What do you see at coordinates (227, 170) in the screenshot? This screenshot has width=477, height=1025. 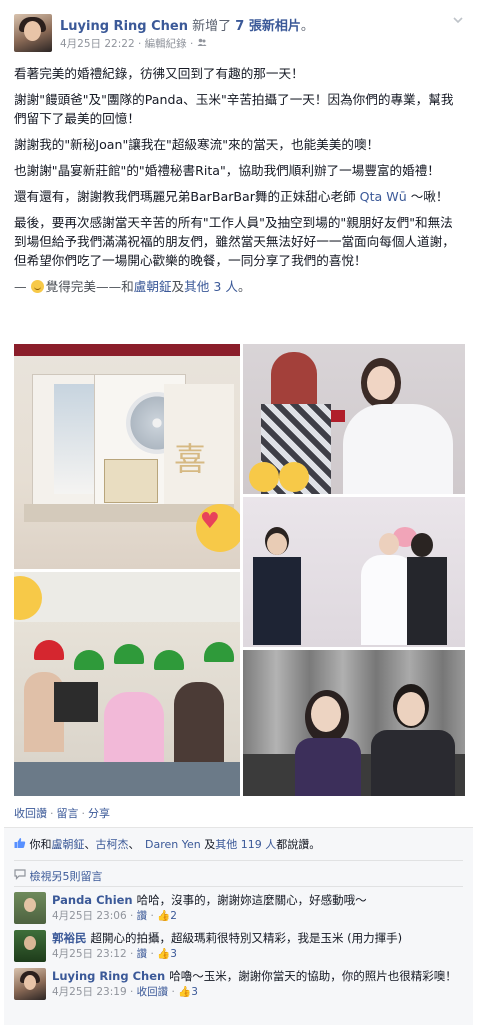 I see `post-paragraph: 也謝謝"晶宴新莊館"的"婚禮秘書Rita"，協助我們順利辦了一場豐富的婚禮！` at bounding box center [227, 170].